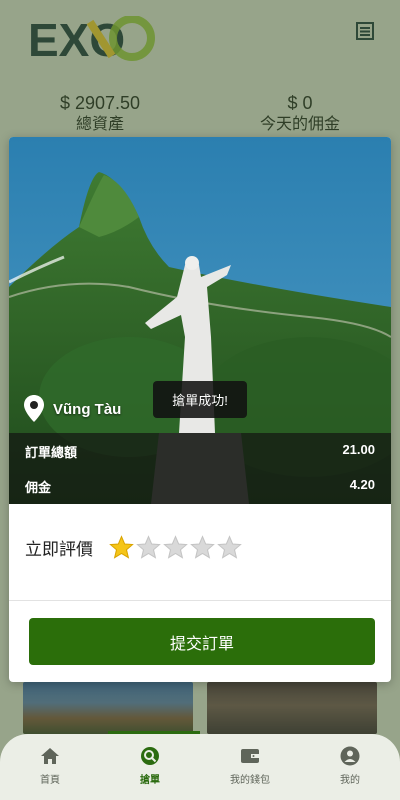 Image resolution: width=400 pixels, height=800 pixels. Describe the element at coordinates (150, 780) in the screenshot. I see `nav-label-grab-order: 搶單` at that location.